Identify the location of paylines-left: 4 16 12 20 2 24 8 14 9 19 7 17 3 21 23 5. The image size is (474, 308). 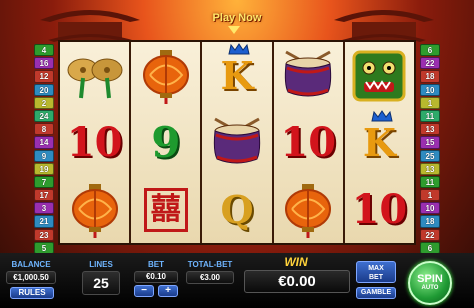
(44, 149).